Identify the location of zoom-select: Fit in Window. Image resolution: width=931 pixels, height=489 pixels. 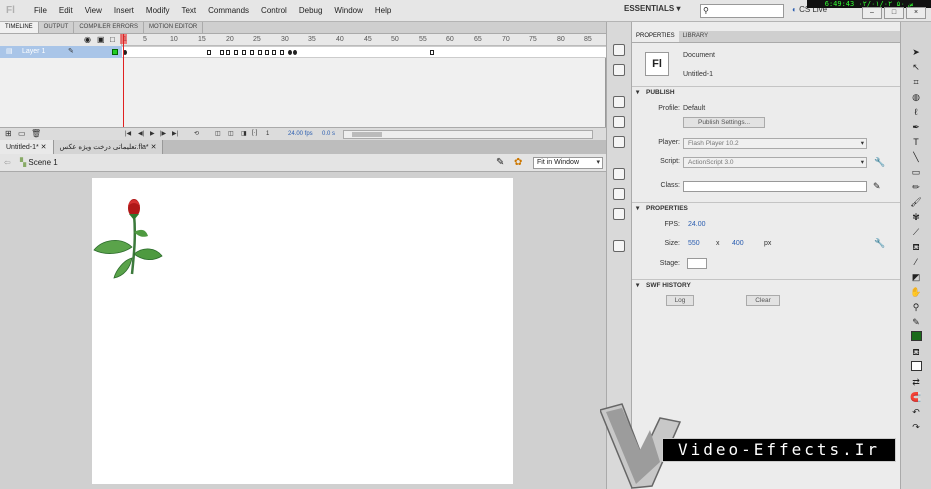
(568, 163).